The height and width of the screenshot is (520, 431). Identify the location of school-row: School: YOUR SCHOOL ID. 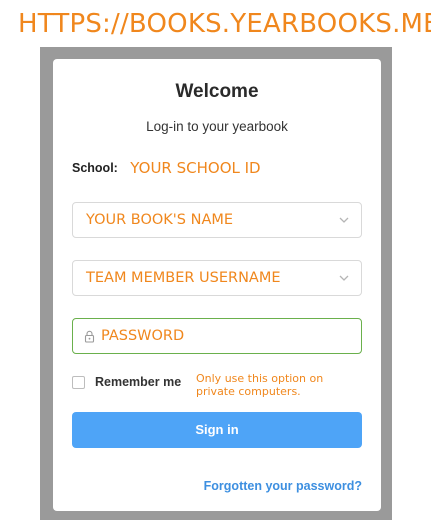
(166, 168).